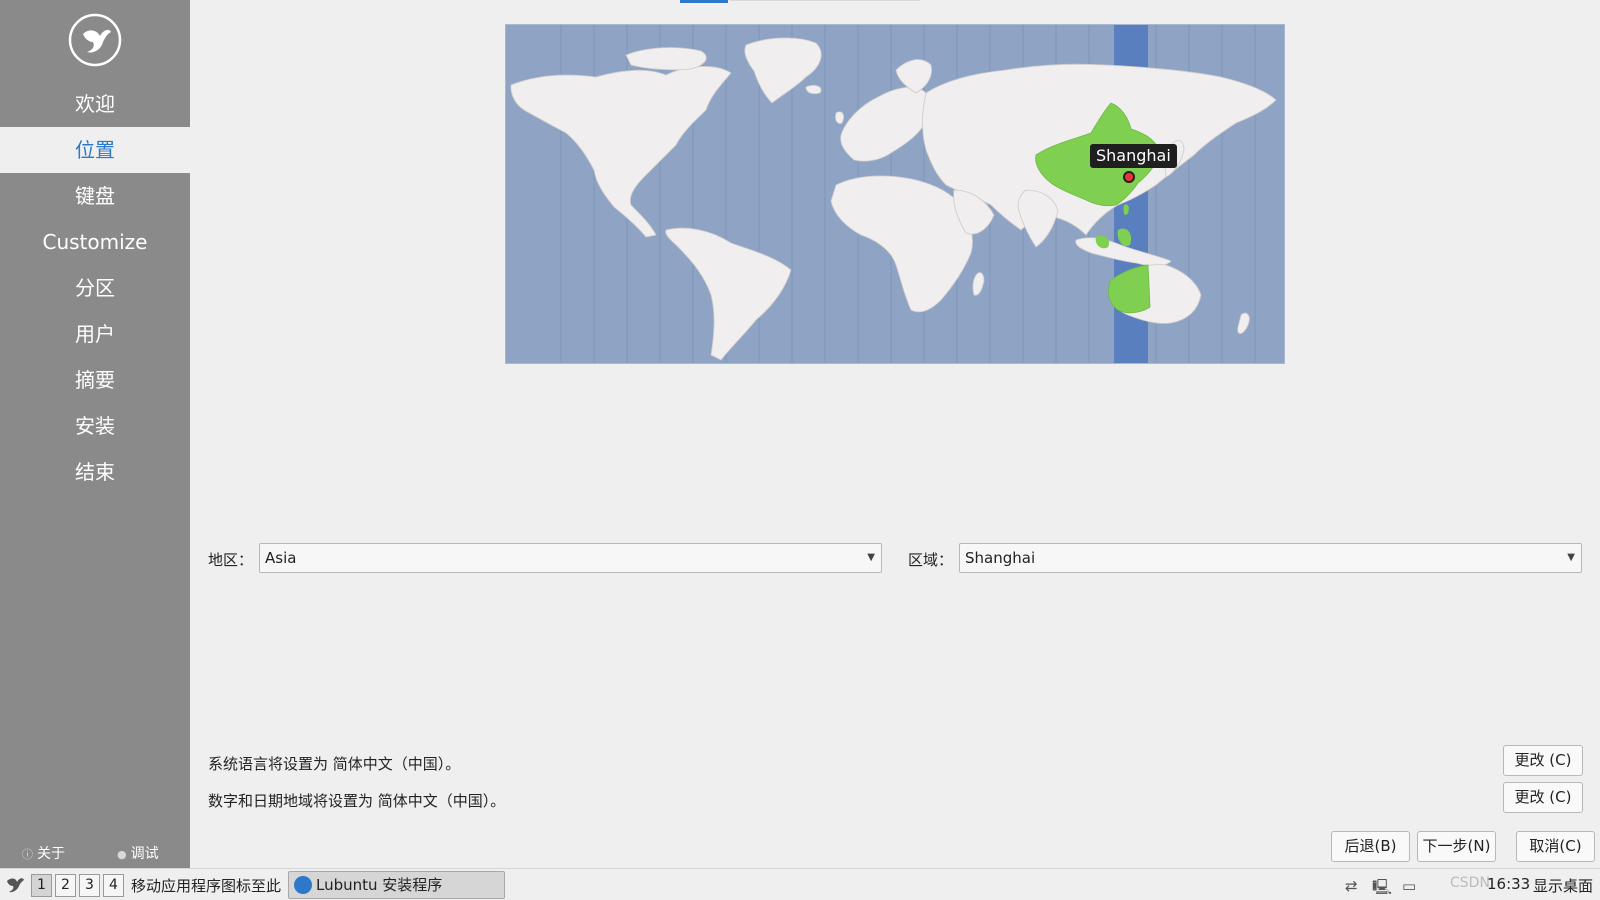  Describe the element at coordinates (95, 150) in the screenshot. I see `sidebar-item-location: 位置` at that location.